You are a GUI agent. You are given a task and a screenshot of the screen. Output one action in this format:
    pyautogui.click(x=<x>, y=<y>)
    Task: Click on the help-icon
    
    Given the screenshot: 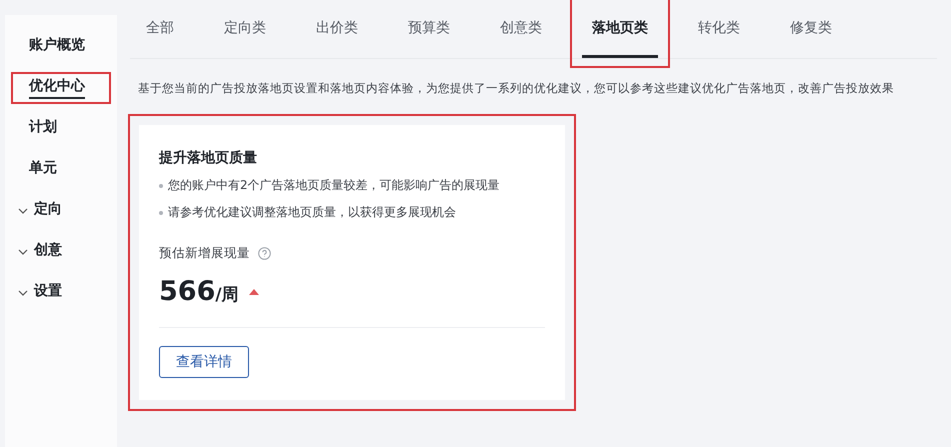 What is the action you would take?
    pyautogui.click(x=264, y=253)
    